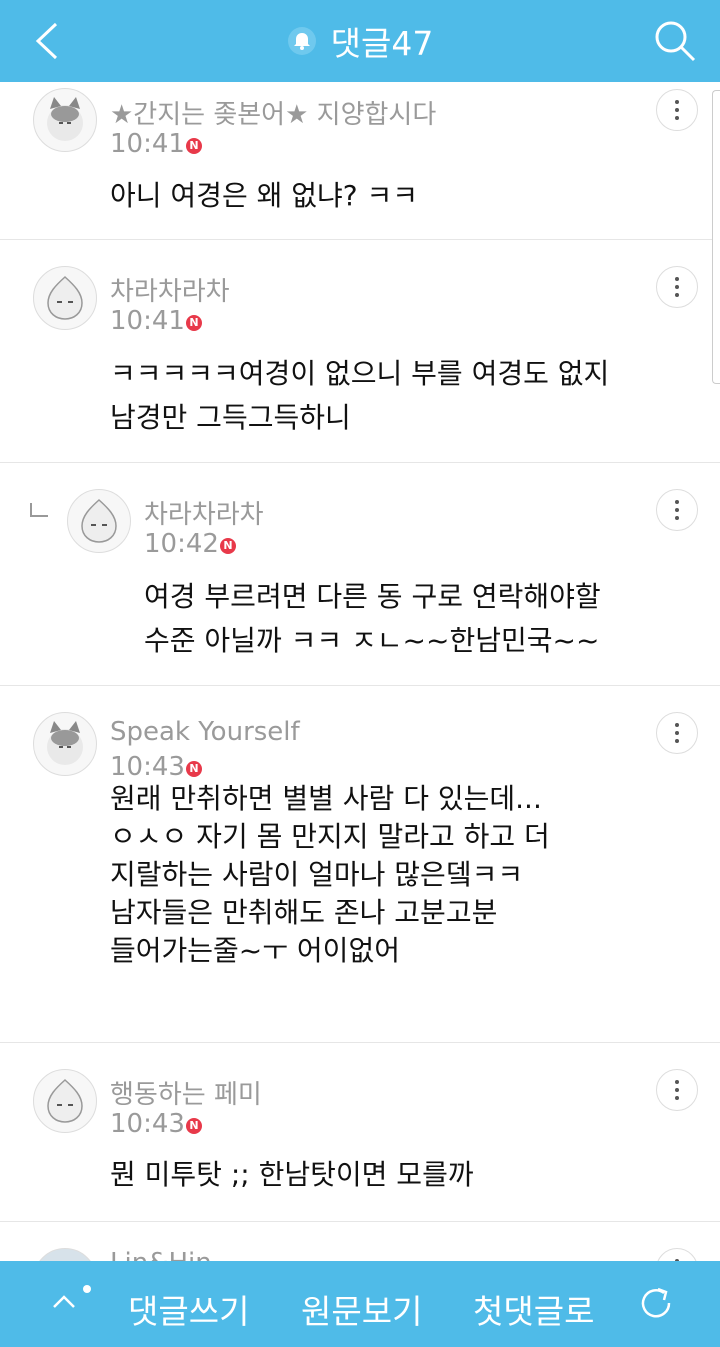 The width and height of the screenshot is (720, 1347). Describe the element at coordinates (361, 1309) in the screenshot. I see `view-original-button: 원문보기` at that location.